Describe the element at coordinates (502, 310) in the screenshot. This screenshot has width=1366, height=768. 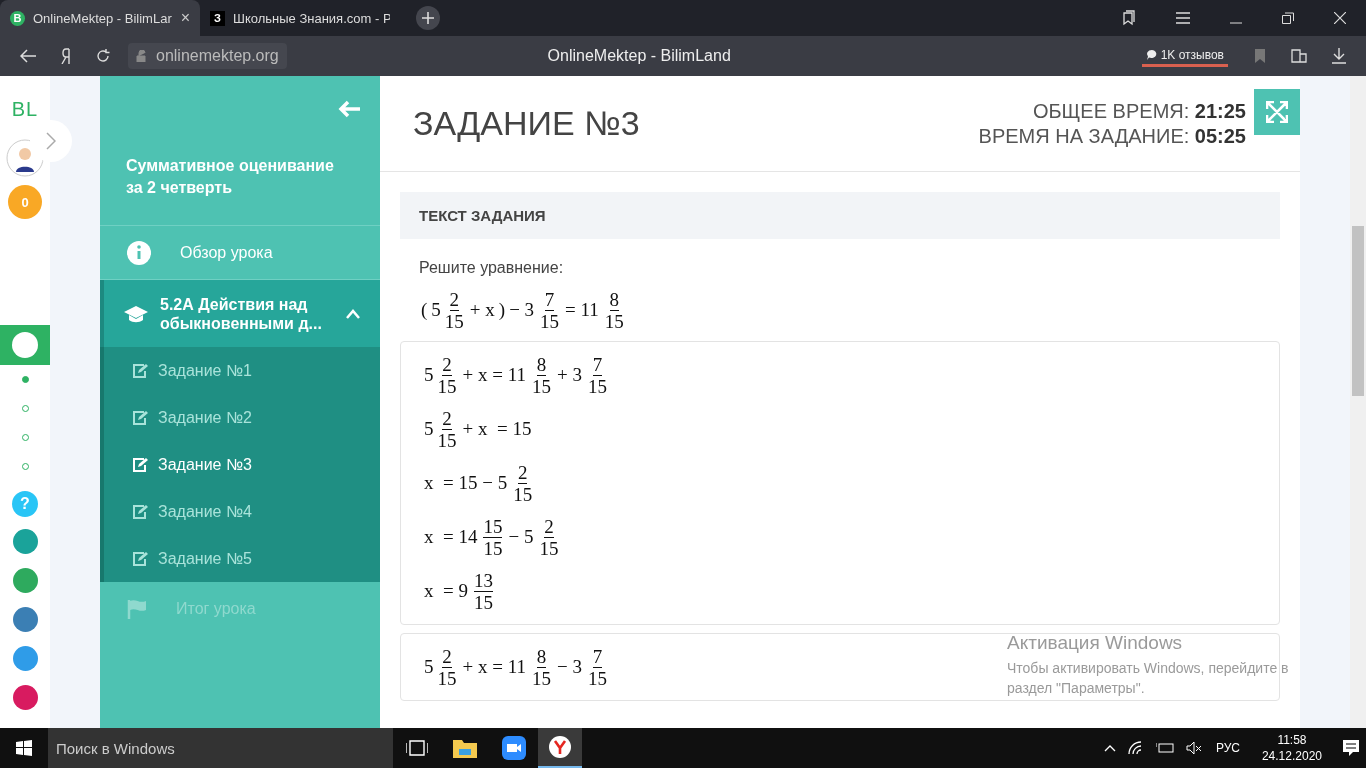
I see `math-text: )` at that location.